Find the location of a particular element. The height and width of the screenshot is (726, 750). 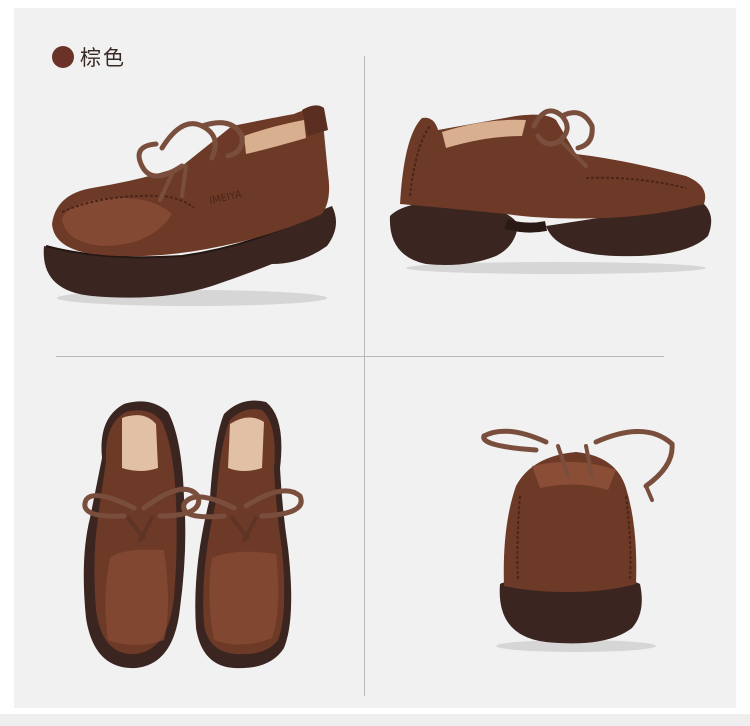

color-swatch is located at coordinates (63, 57).